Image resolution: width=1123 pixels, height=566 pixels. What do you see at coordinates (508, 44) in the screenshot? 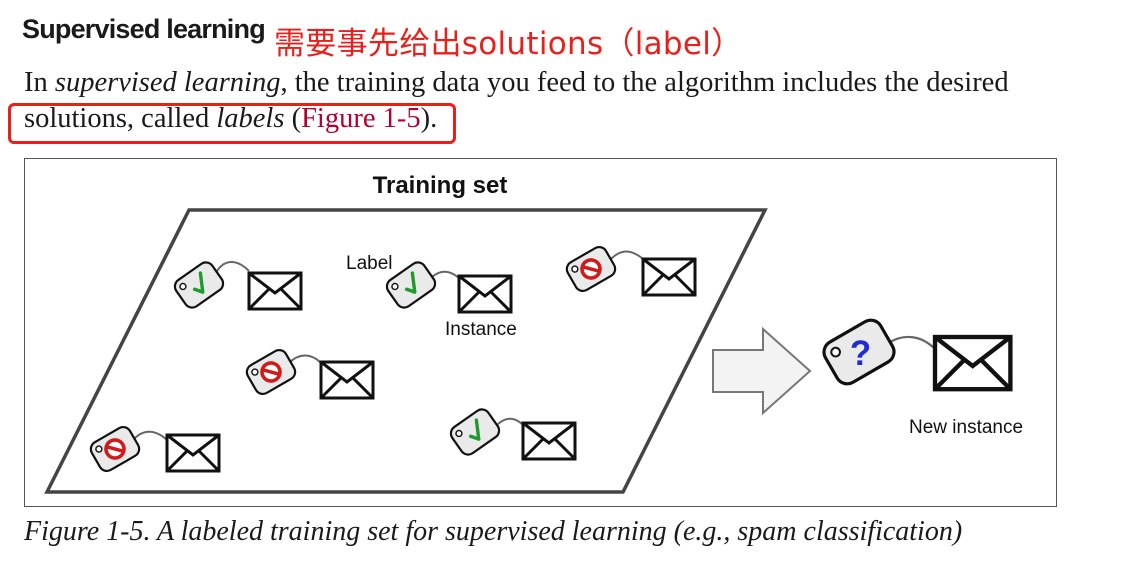
I see `handwritten-annotation: 需要事先给出solutions（label）` at bounding box center [508, 44].